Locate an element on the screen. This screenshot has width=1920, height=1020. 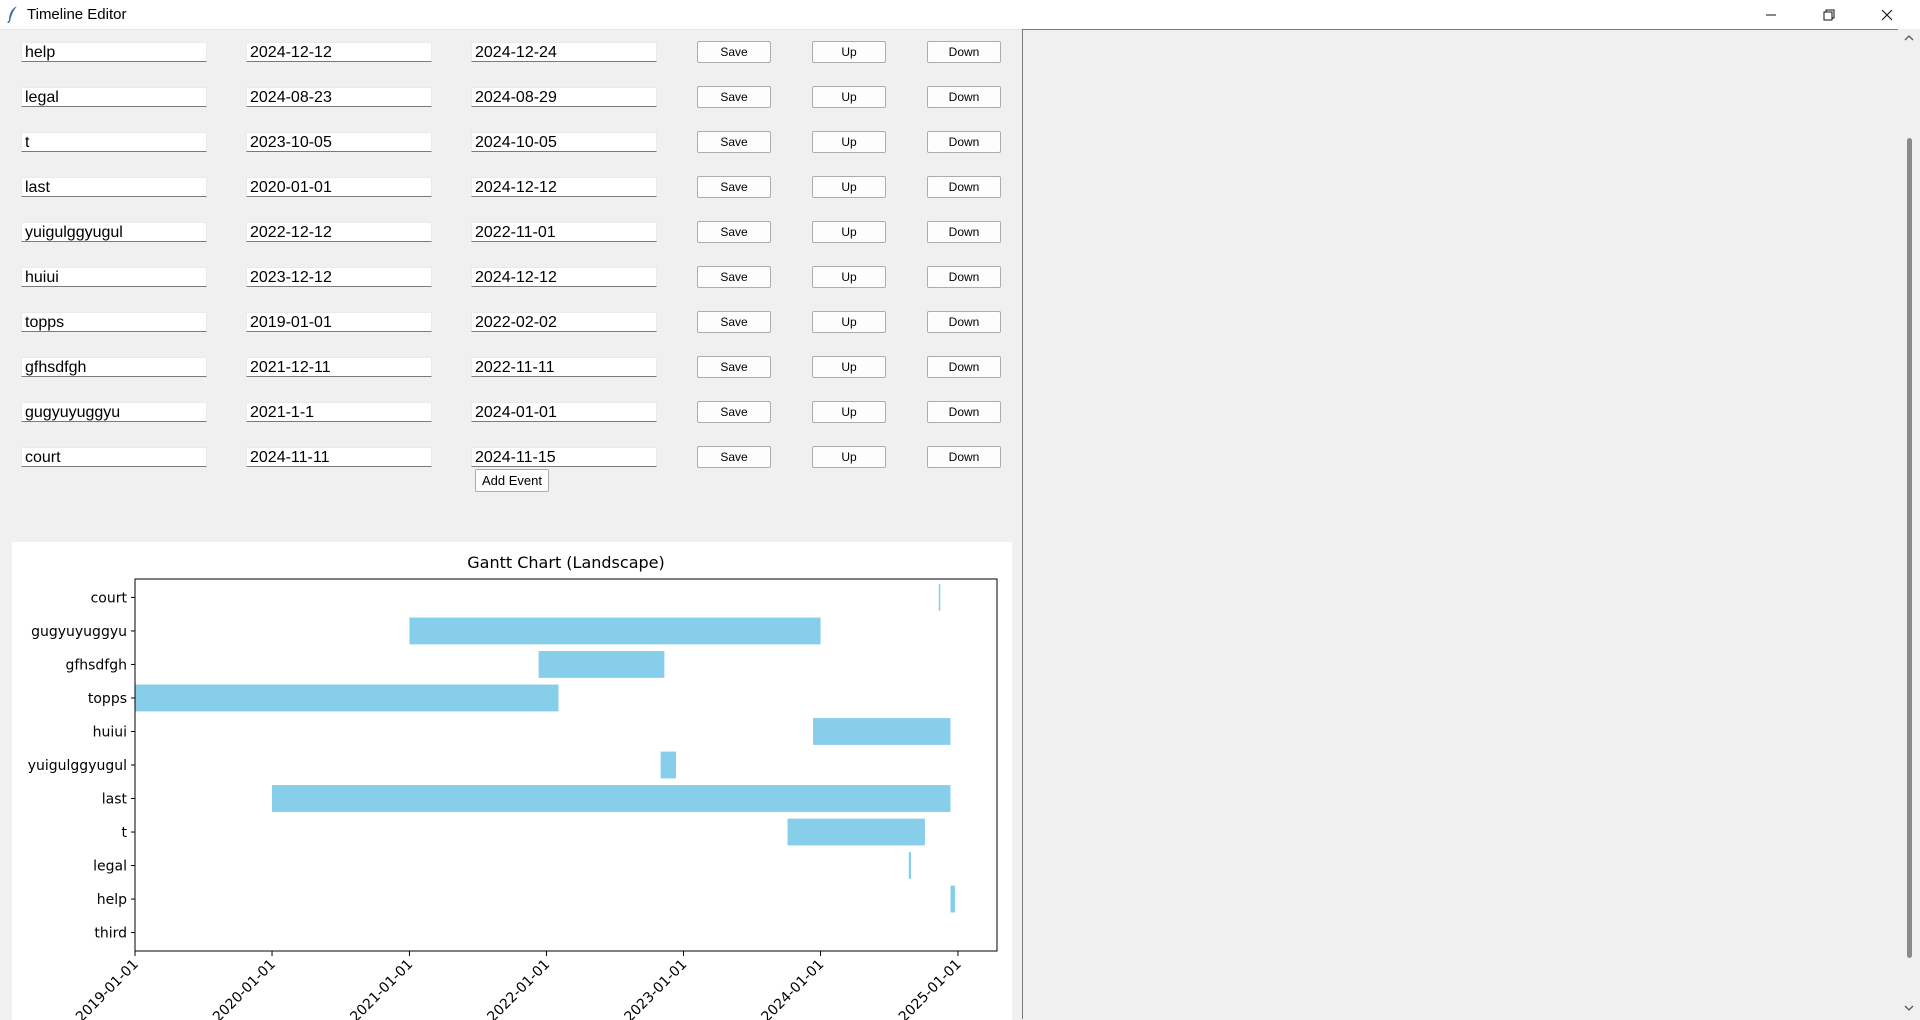
close-icon is located at coordinates (1887, 14).